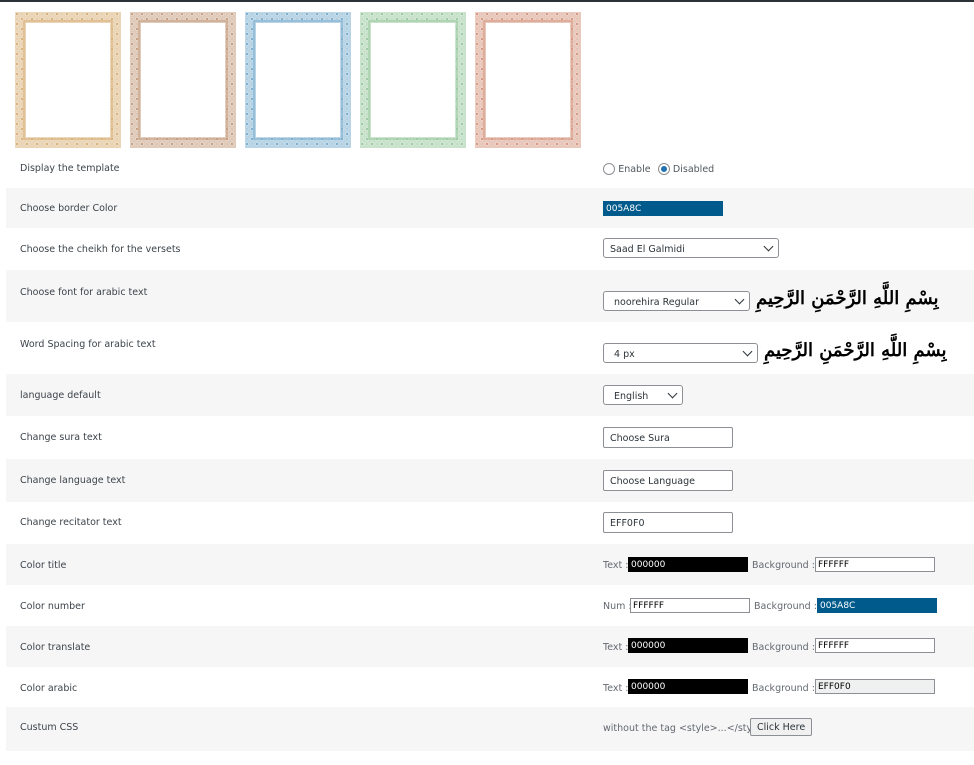 This screenshot has height=765, width=974. I want to click on display-template-radio-group: Enable Disabled, so click(660, 169).